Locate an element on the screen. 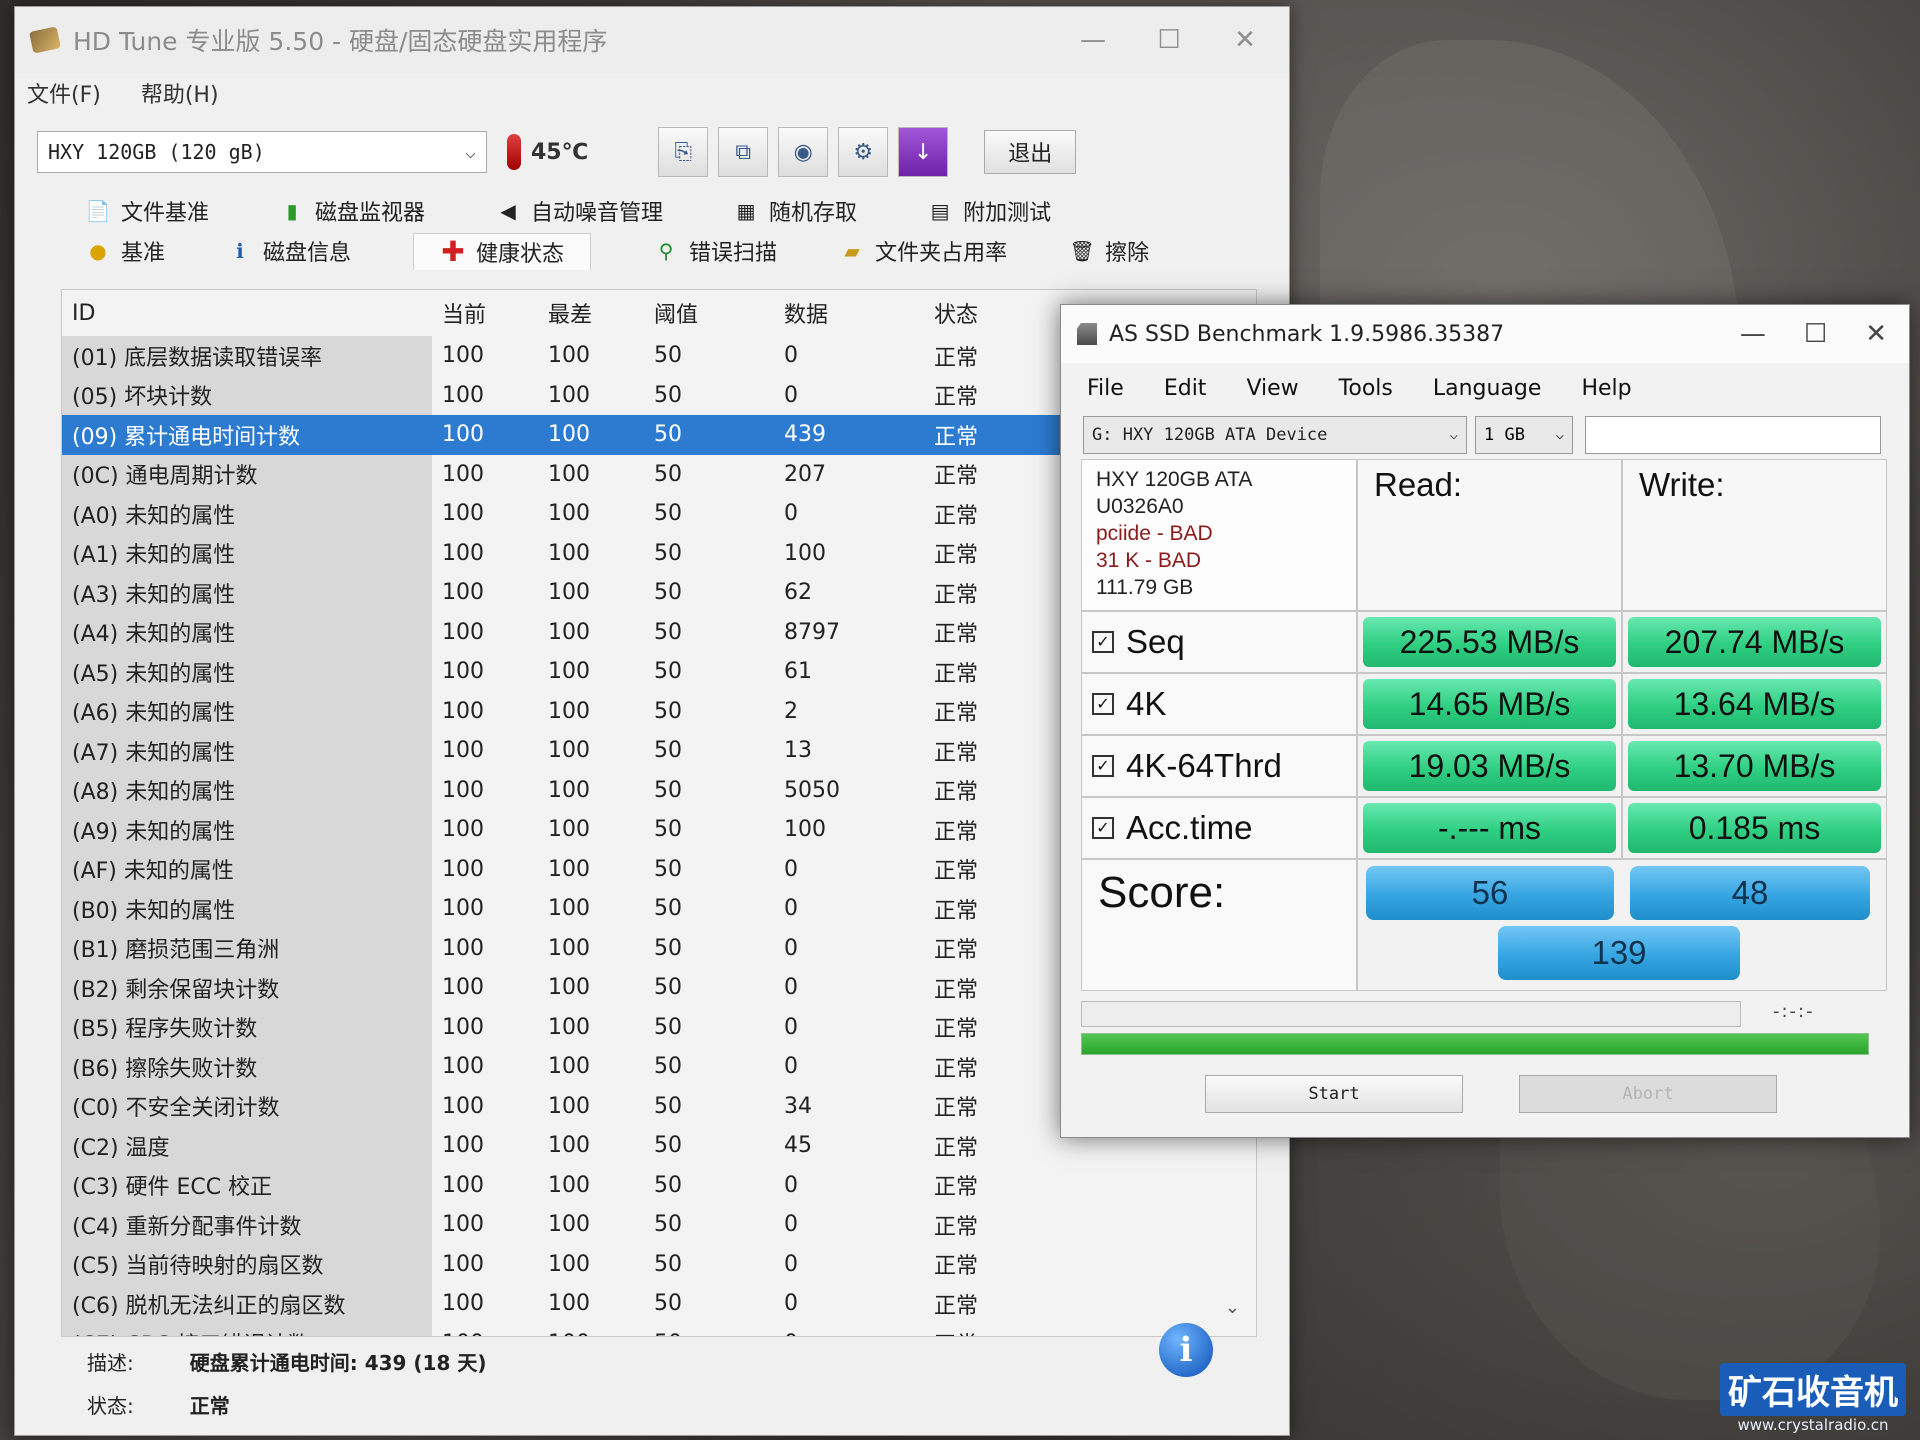 The width and height of the screenshot is (1920, 1440). score-section: Score: 56 48 139 is located at coordinates (1484, 925).